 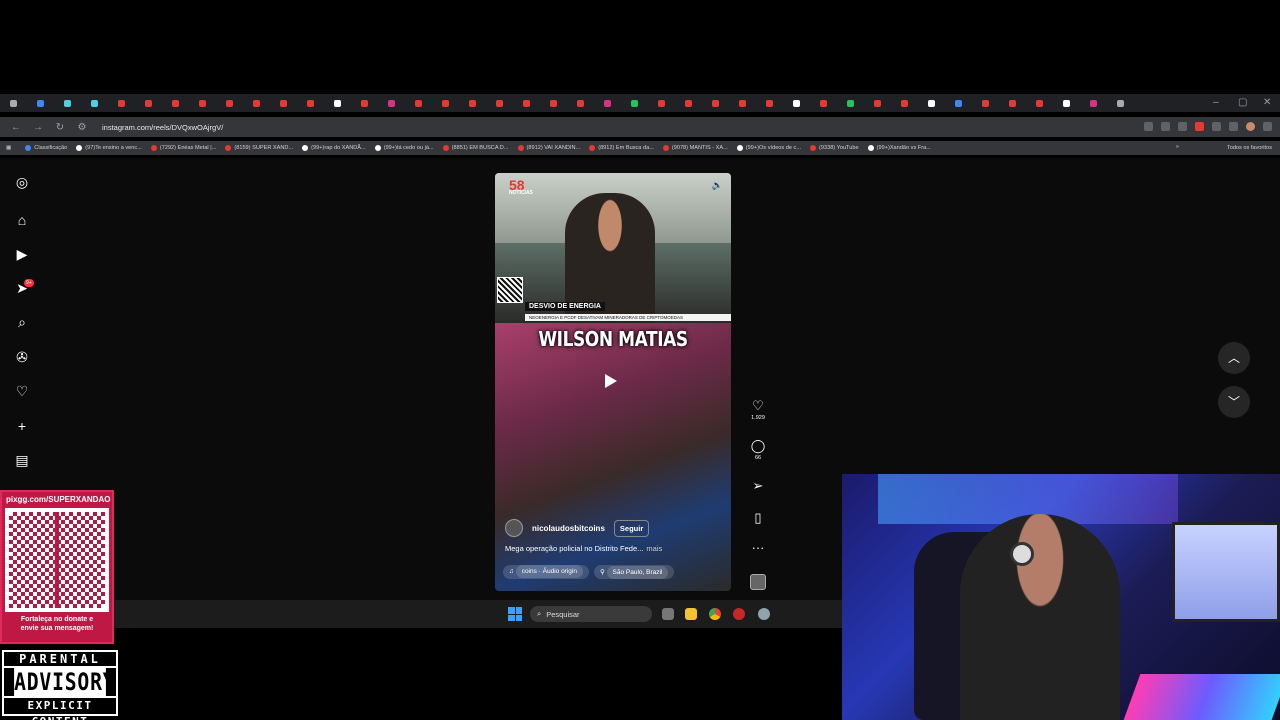 What do you see at coordinates (22, 182) in the screenshot?
I see `instagram-logo-icon: ◎` at bounding box center [22, 182].